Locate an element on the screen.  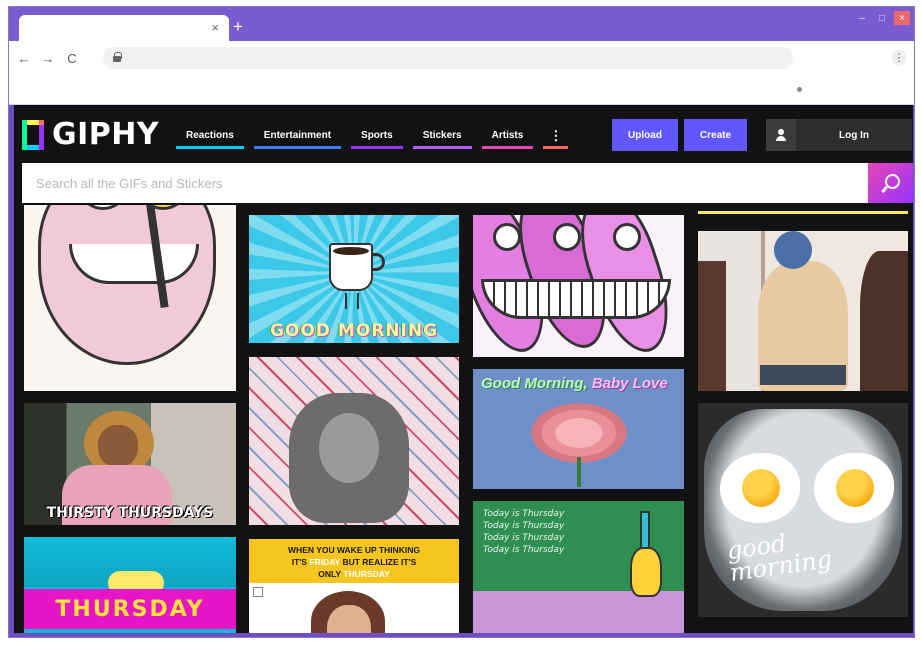
login-button: Log In is located at coordinates (839, 135).